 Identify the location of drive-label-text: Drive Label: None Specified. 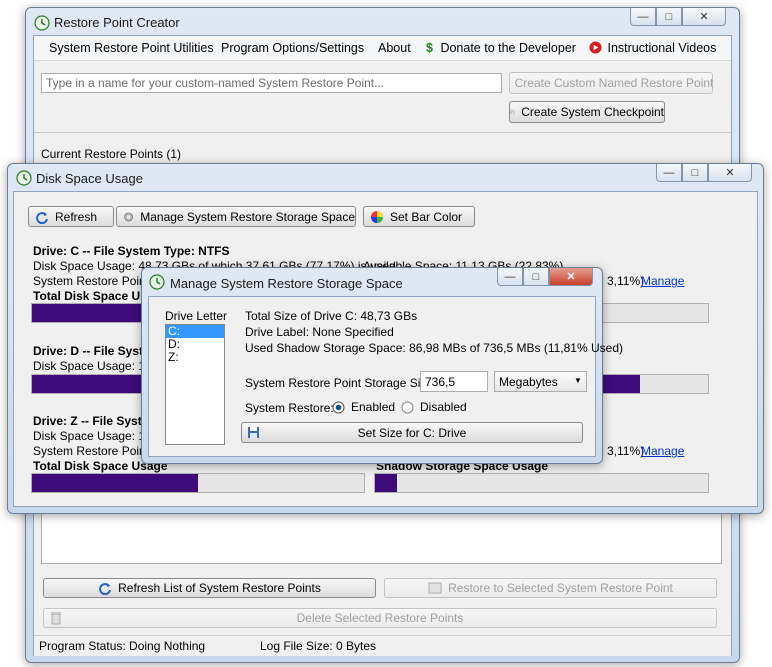
(319, 332).